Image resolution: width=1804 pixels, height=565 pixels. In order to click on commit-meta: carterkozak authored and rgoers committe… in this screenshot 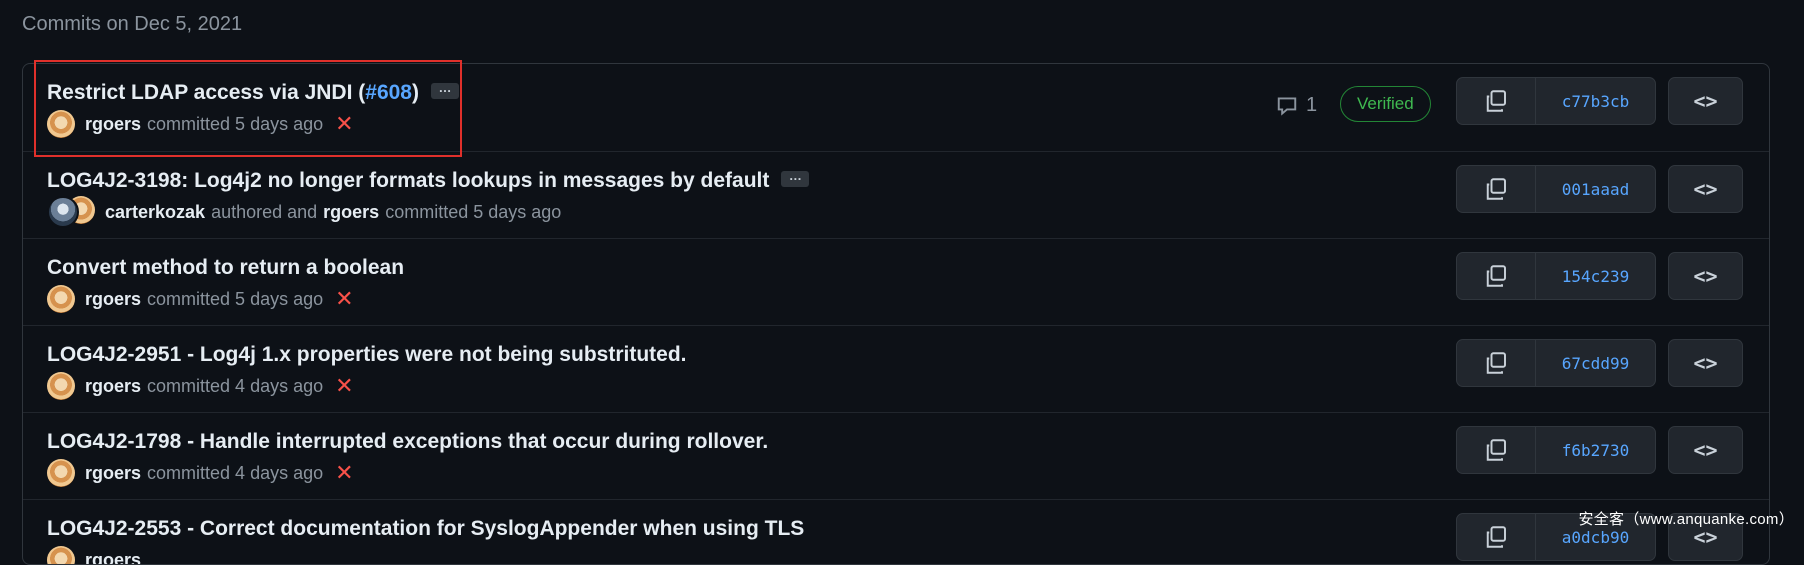, I will do `click(307, 212)`.